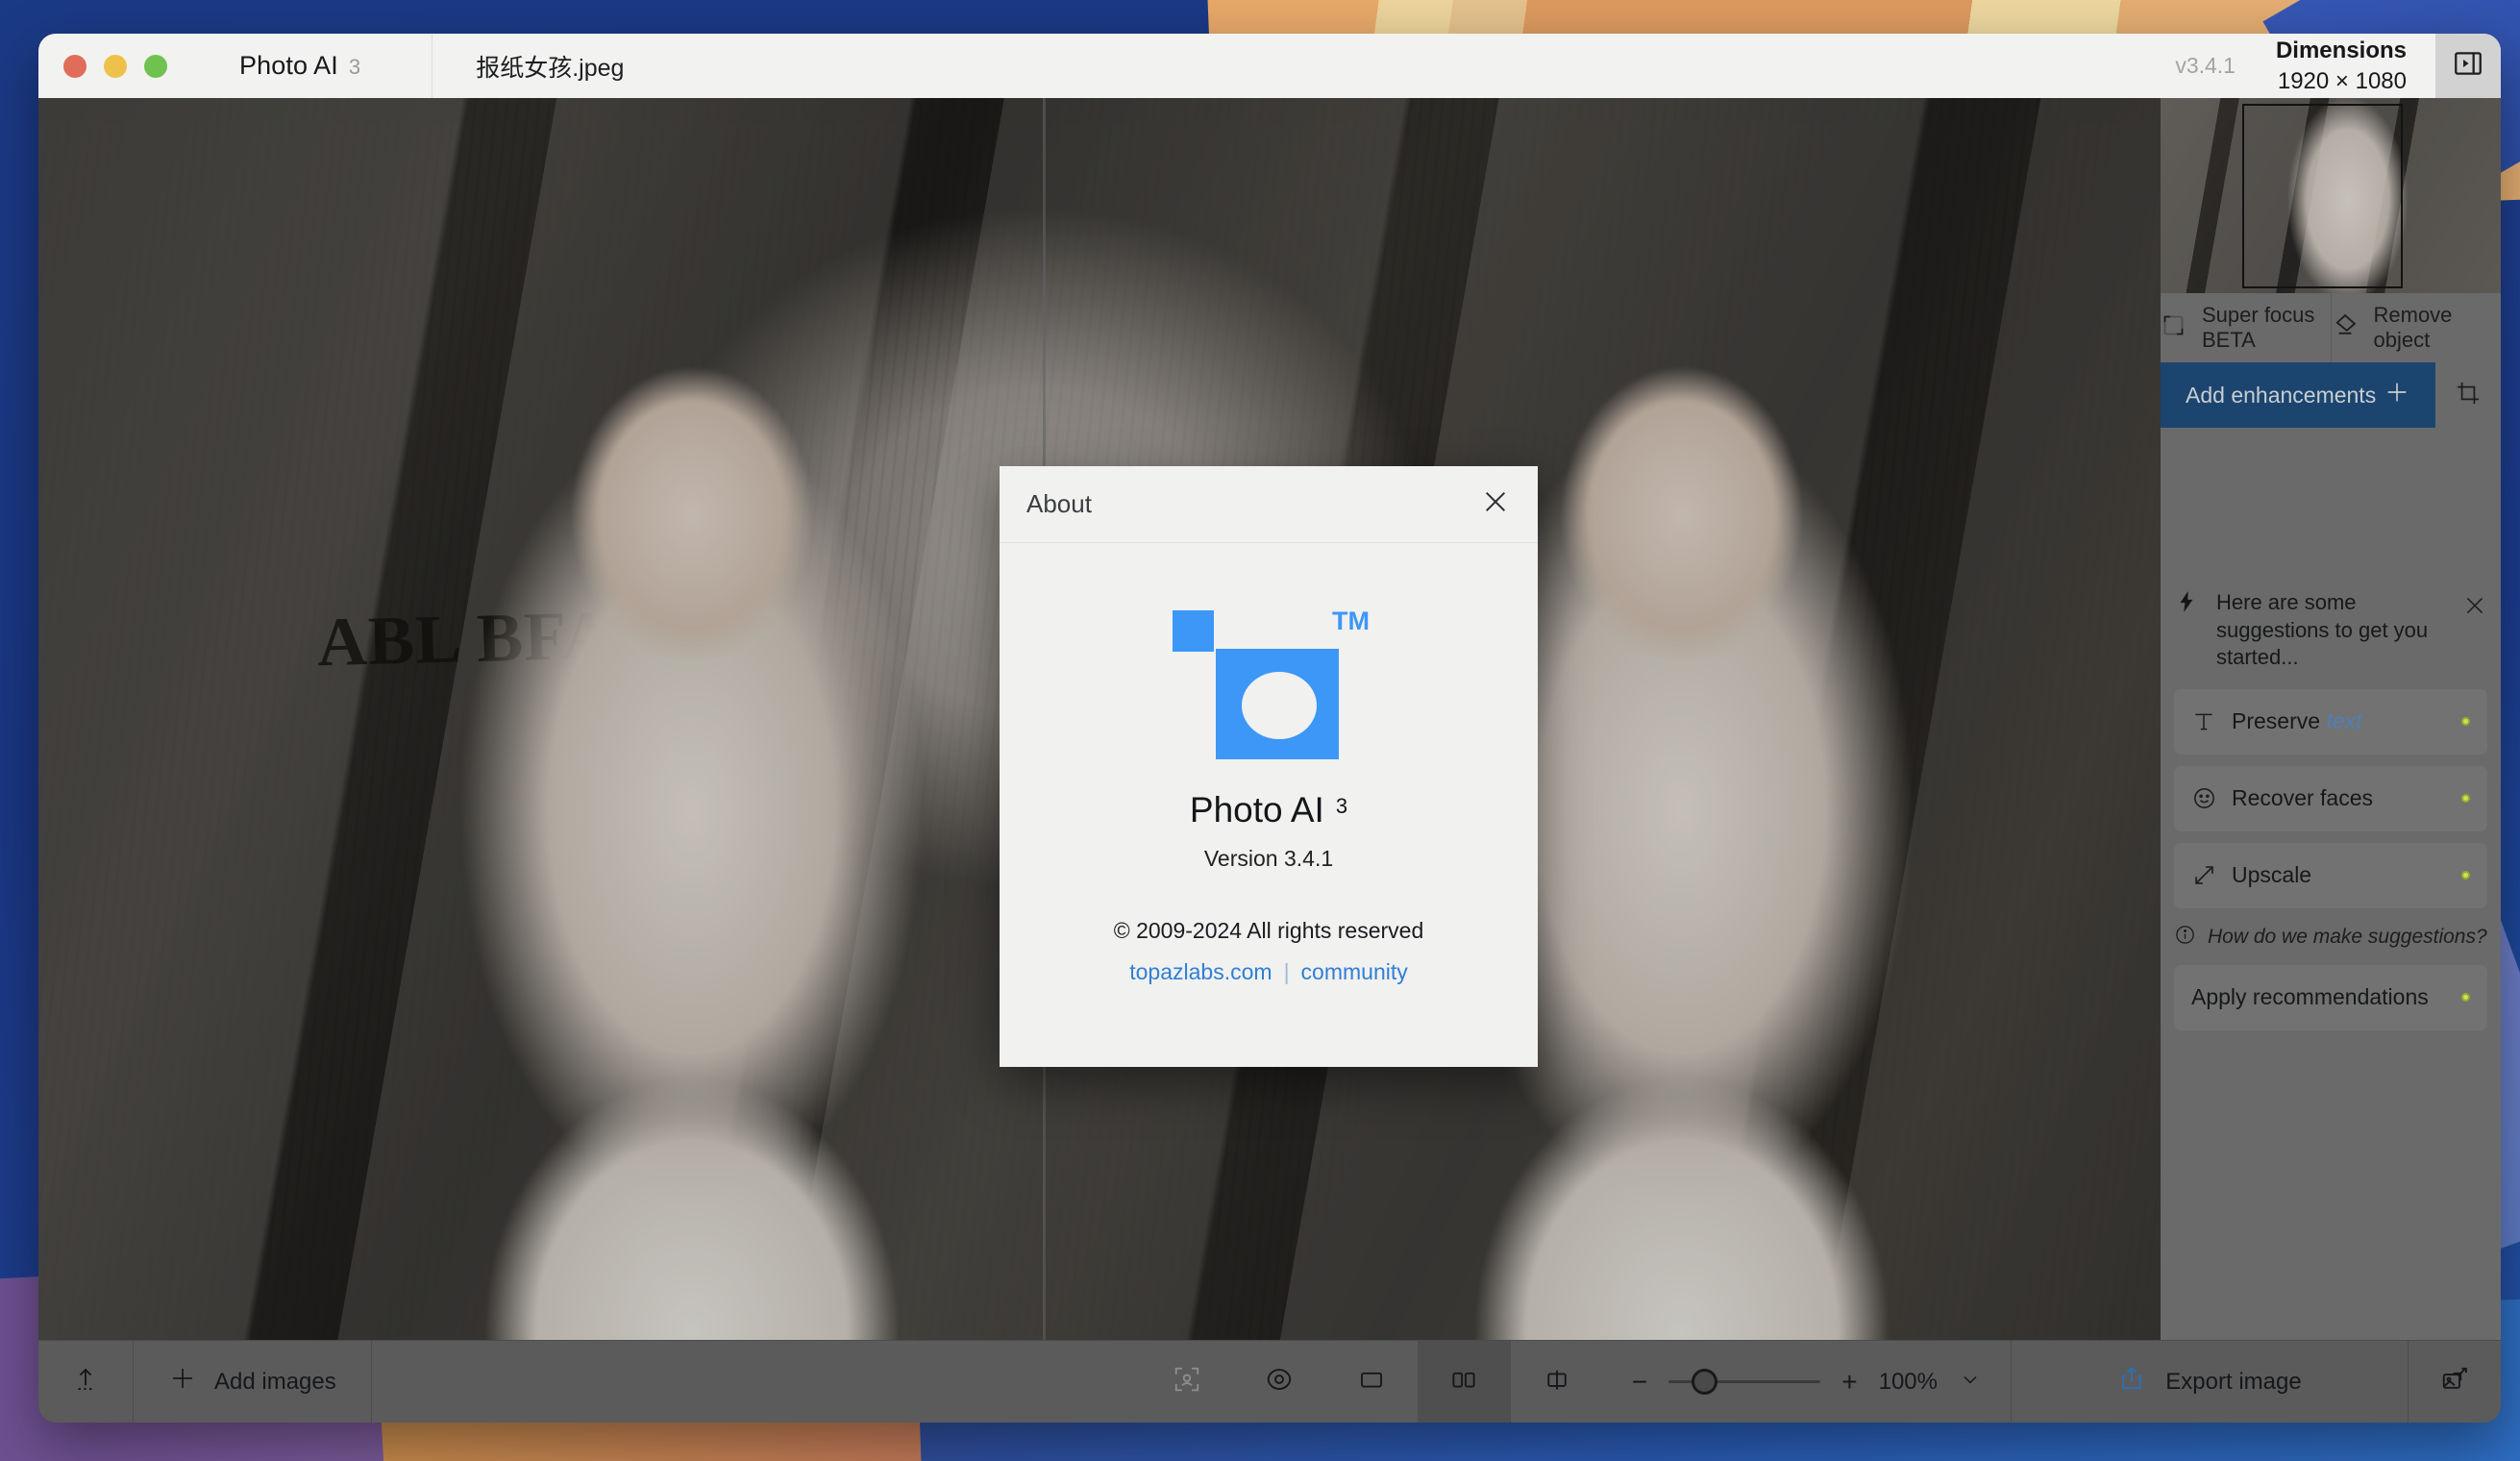 The width and height of the screenshot is (2520, 1461). I want to click on about-copyright: © 2009-2024 All rights reserved, so click(1268, 930).